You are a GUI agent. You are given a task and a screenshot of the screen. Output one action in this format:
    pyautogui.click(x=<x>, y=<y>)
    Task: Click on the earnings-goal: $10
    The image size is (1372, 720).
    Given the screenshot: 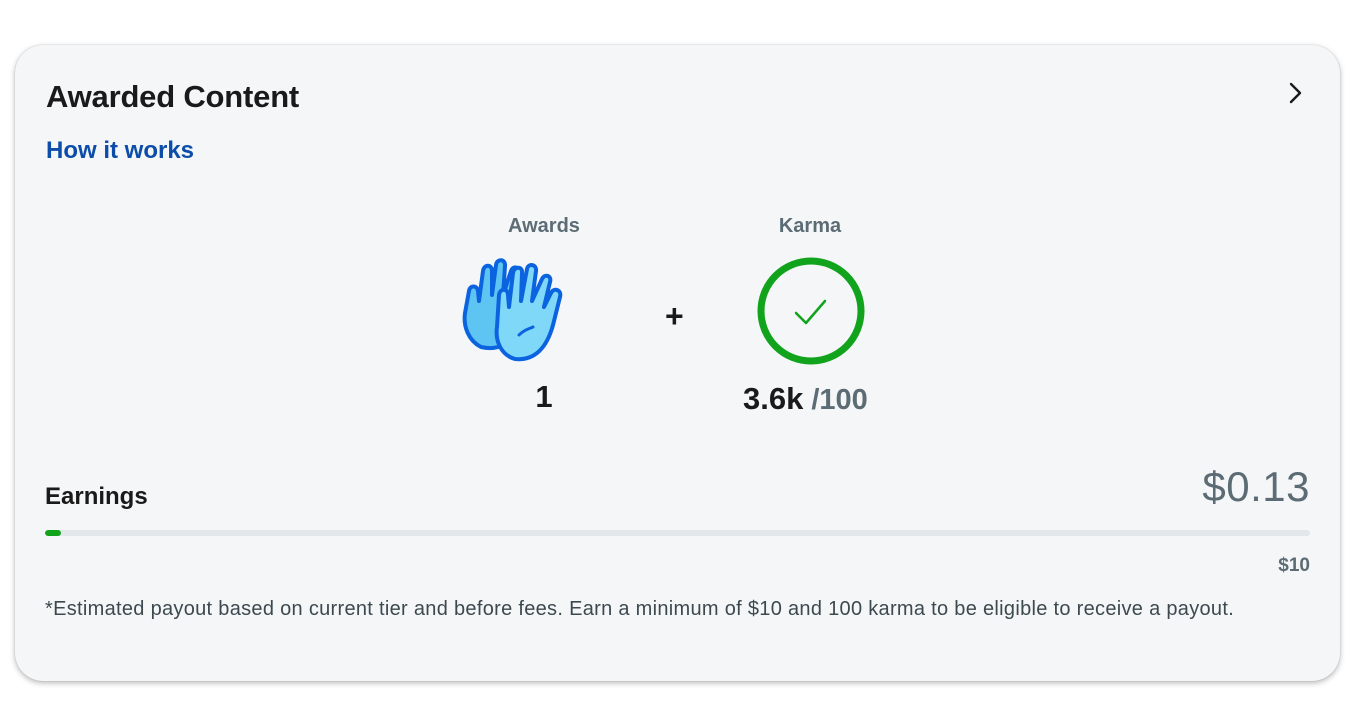 What is the action you would take?
    pyautogui.click(x=1294, y=565)
    